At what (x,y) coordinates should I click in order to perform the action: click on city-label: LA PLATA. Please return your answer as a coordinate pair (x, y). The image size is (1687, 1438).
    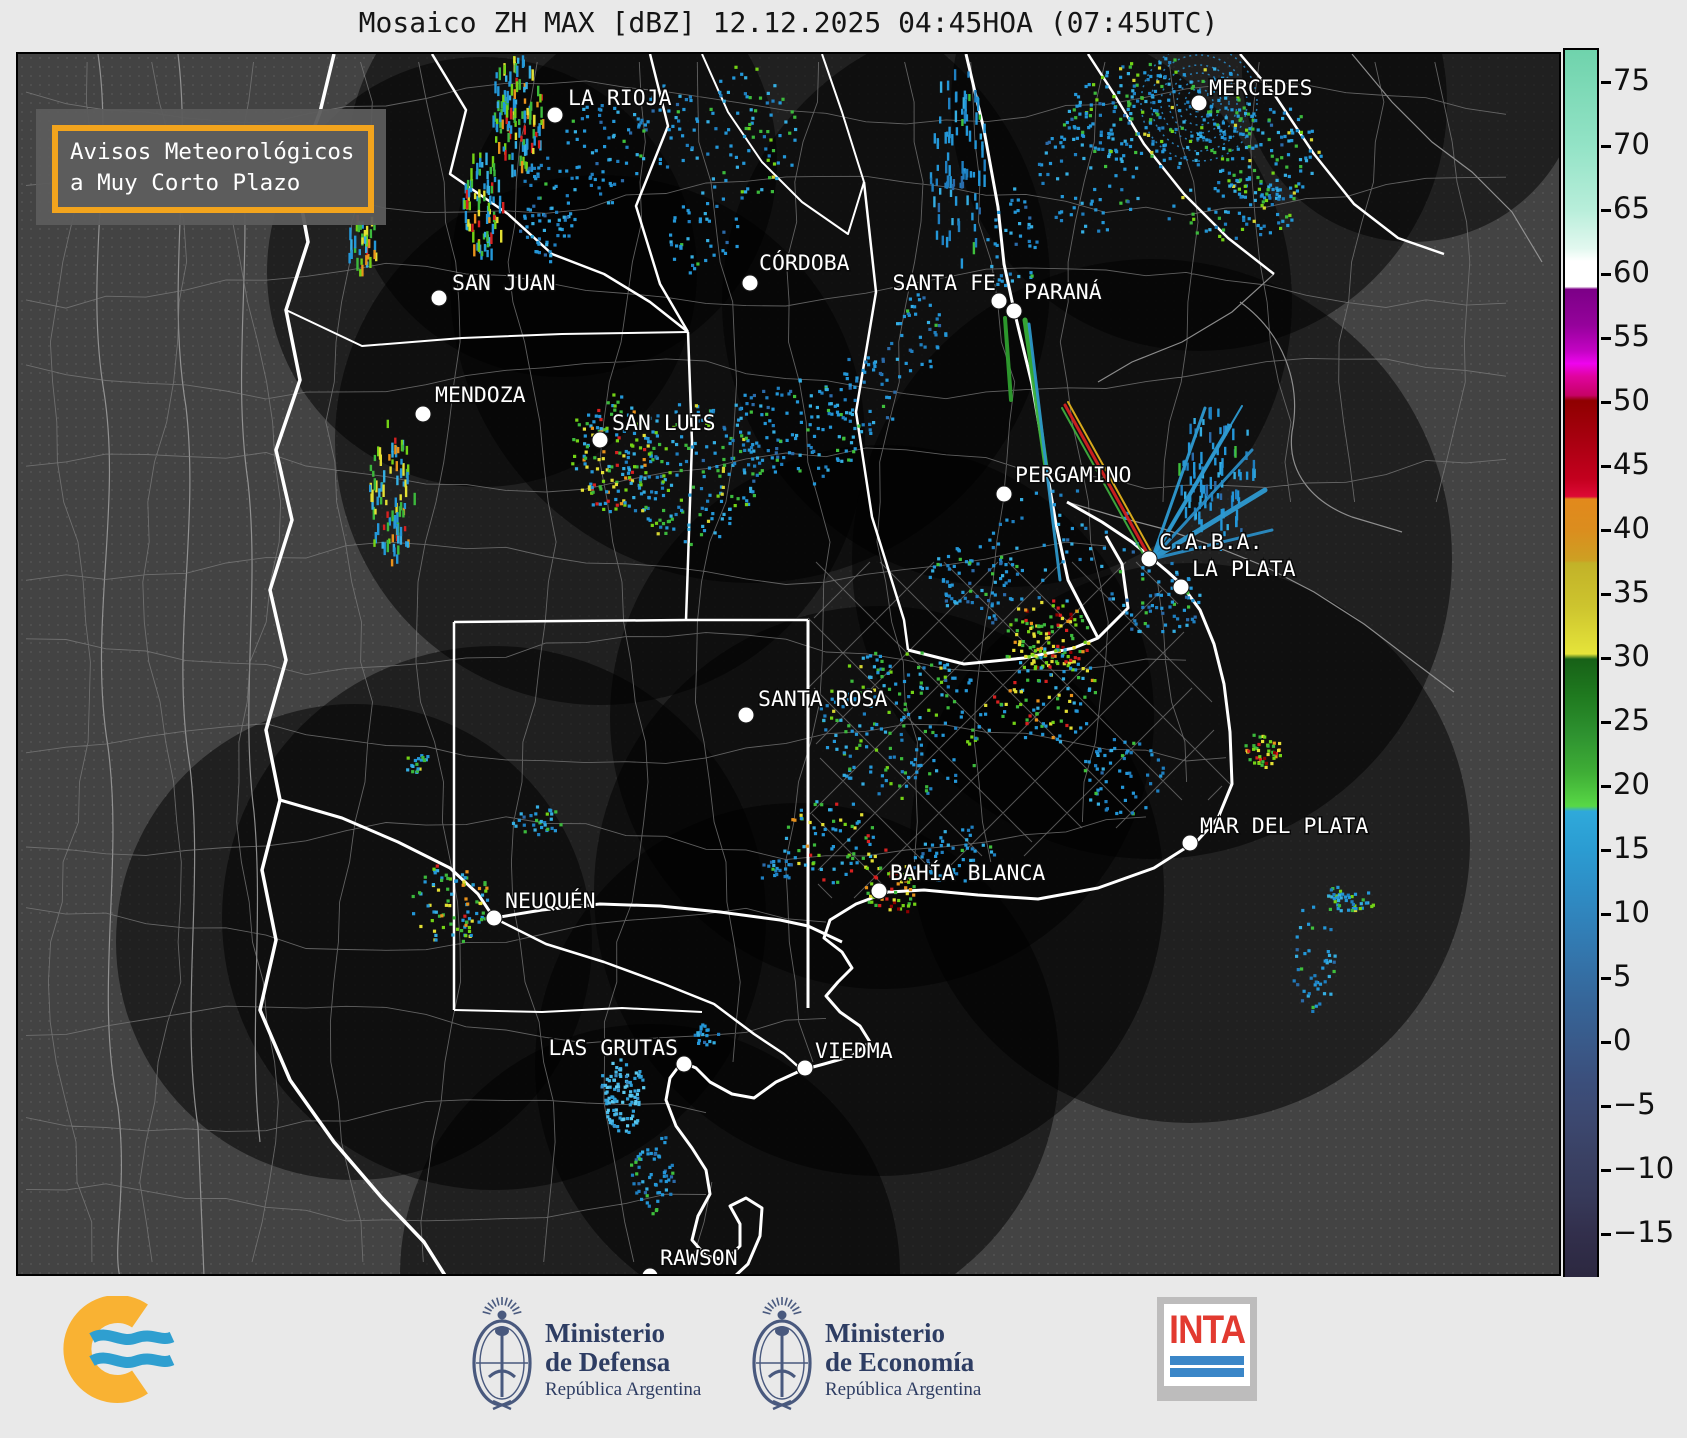
    Looking at the image, I should click on (1244, 569).